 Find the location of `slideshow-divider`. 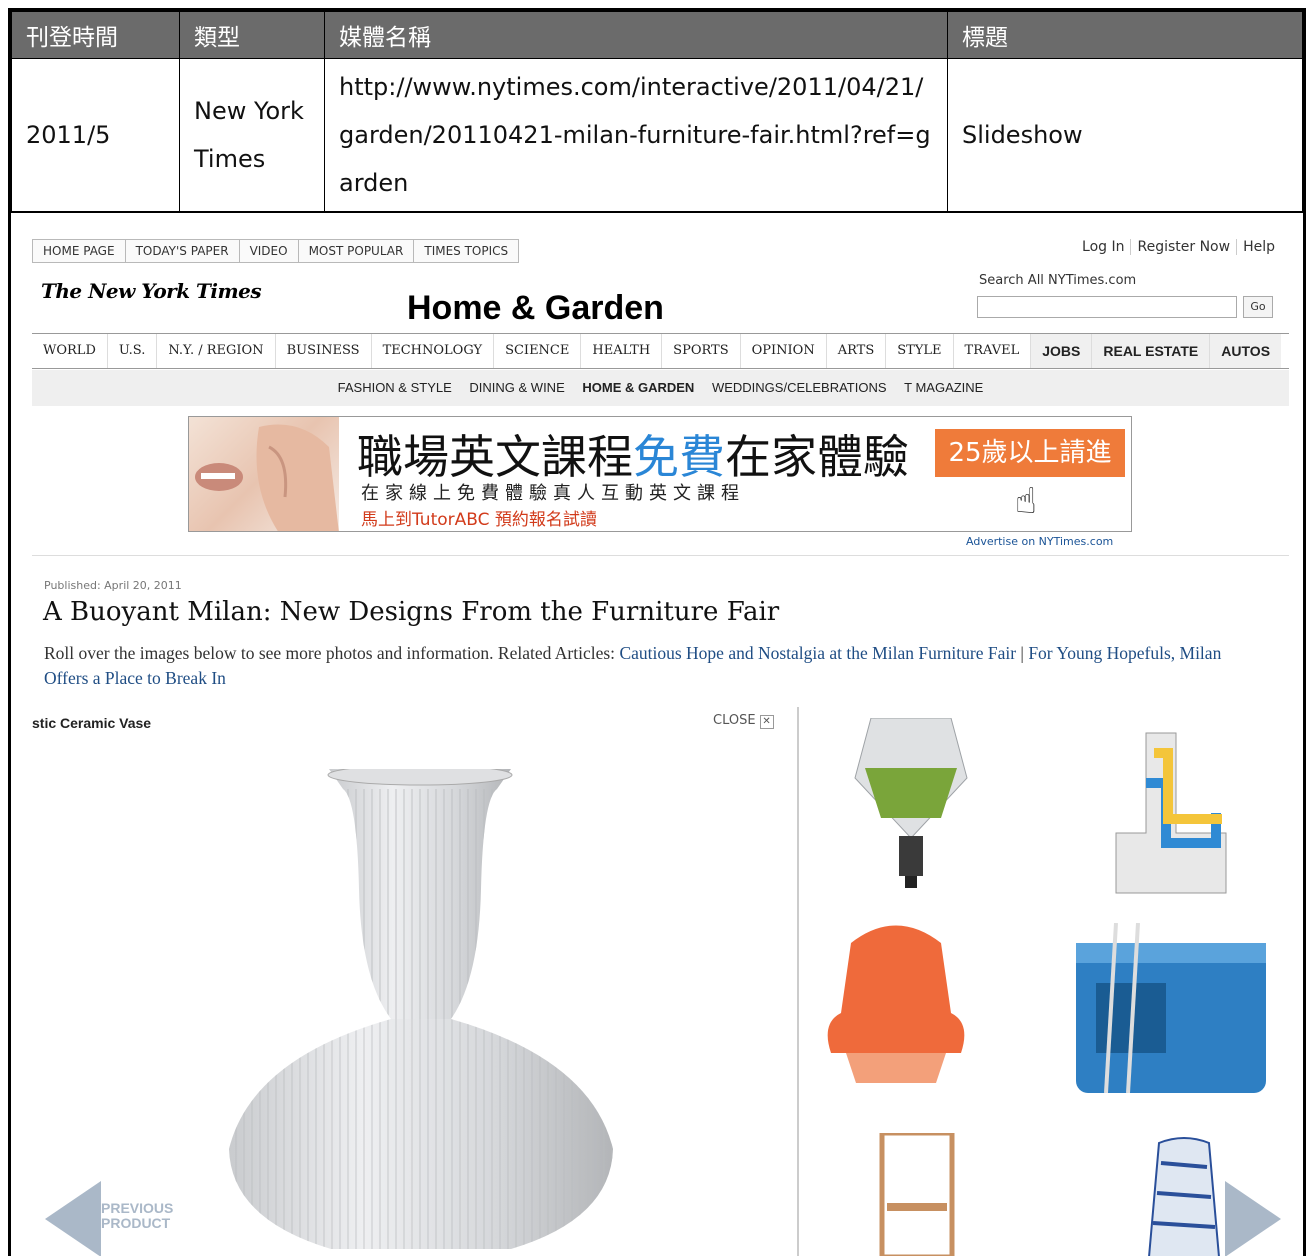

slideshow-divider is located at coordinates (798, 981).